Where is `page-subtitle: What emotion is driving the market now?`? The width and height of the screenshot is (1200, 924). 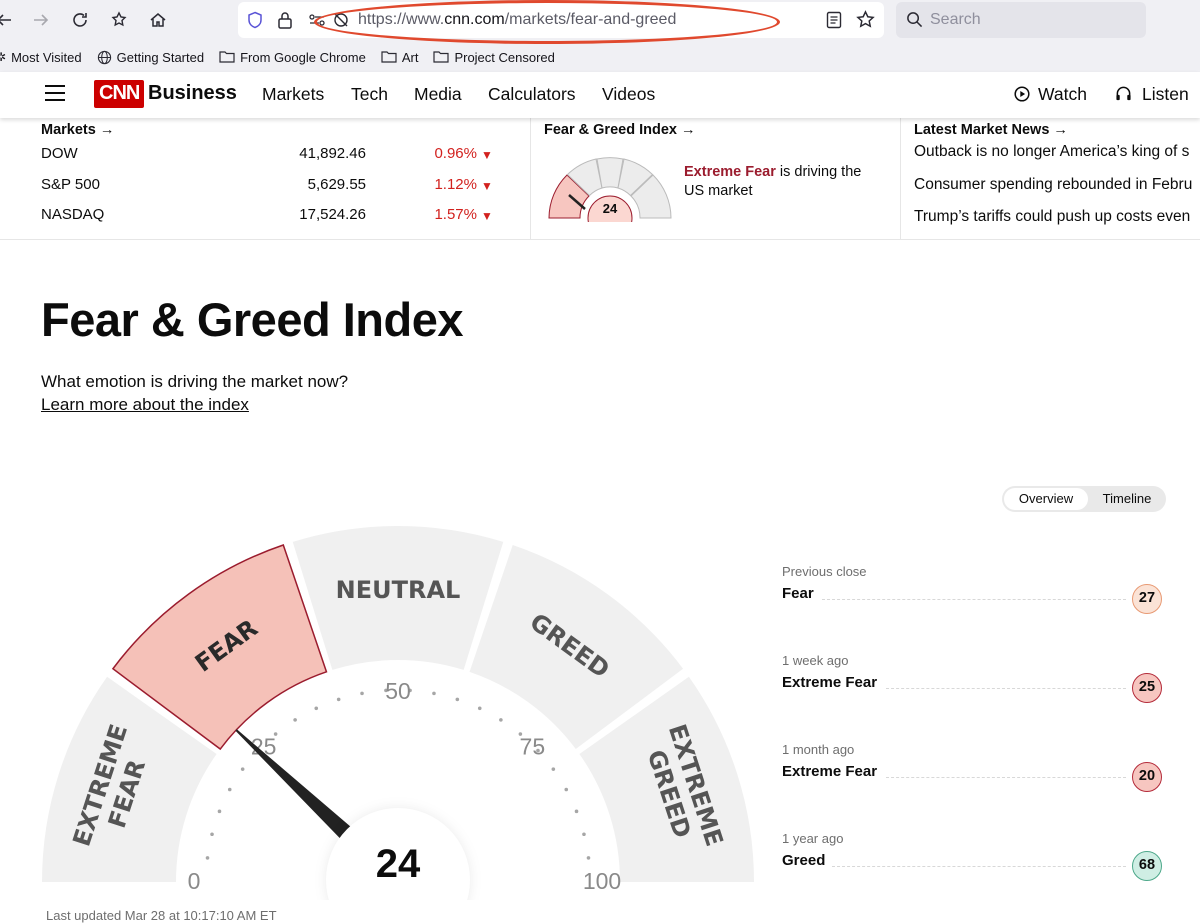
page-subtitle: What emotion is driving the market now? is located at coordinates (195, 381).